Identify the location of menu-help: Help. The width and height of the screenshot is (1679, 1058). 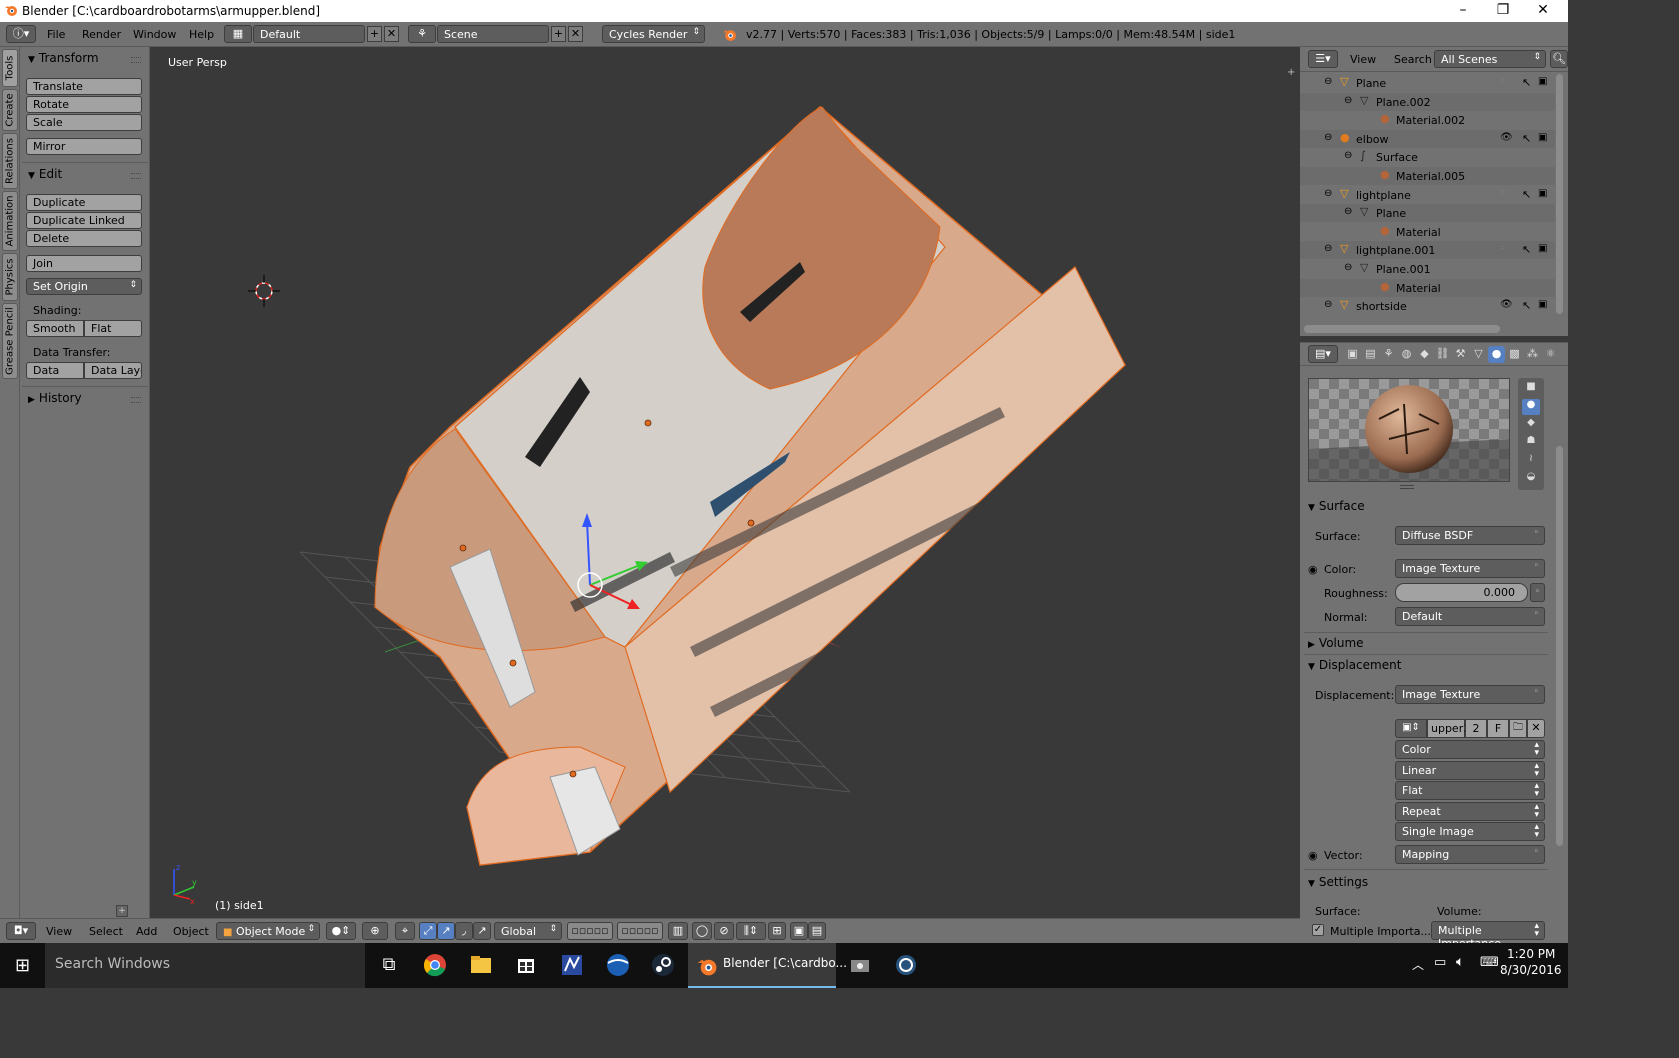
(201, 34).